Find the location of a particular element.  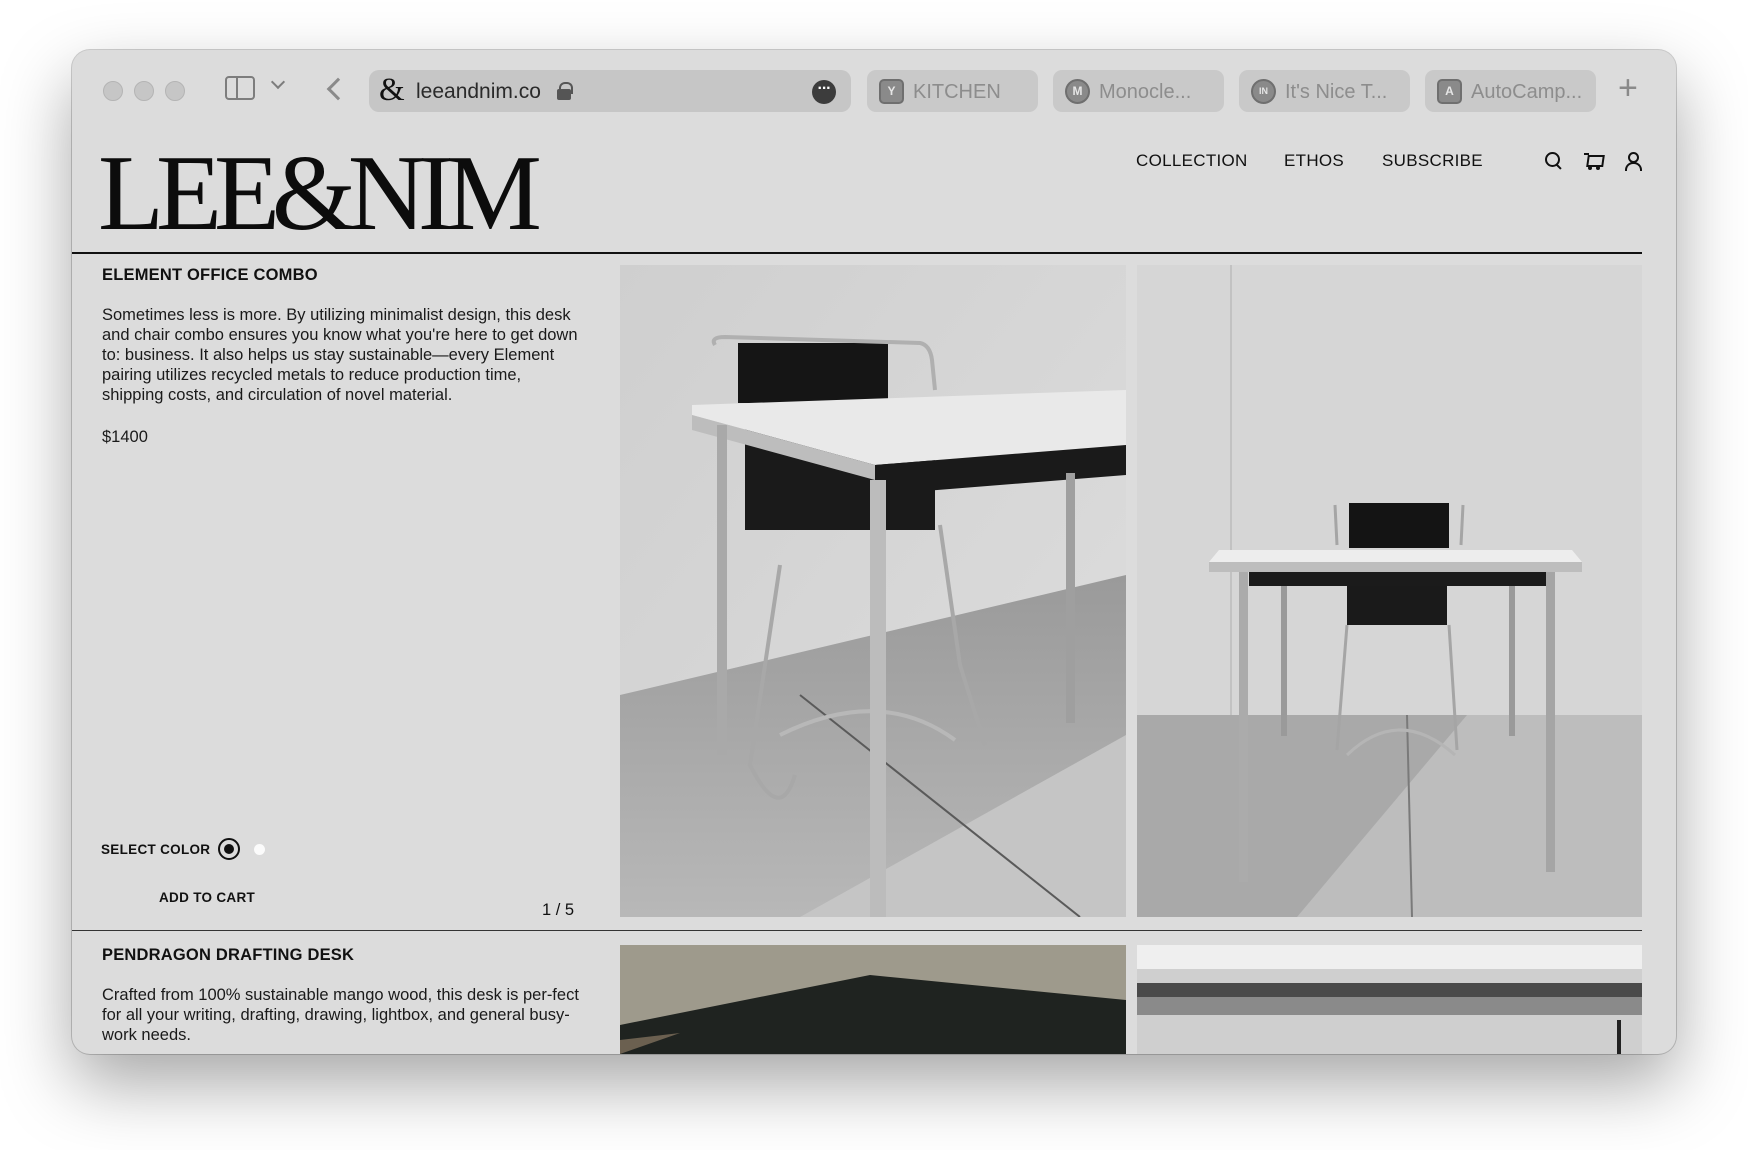

chevron-down-icon is located at coordinates (278, 82).